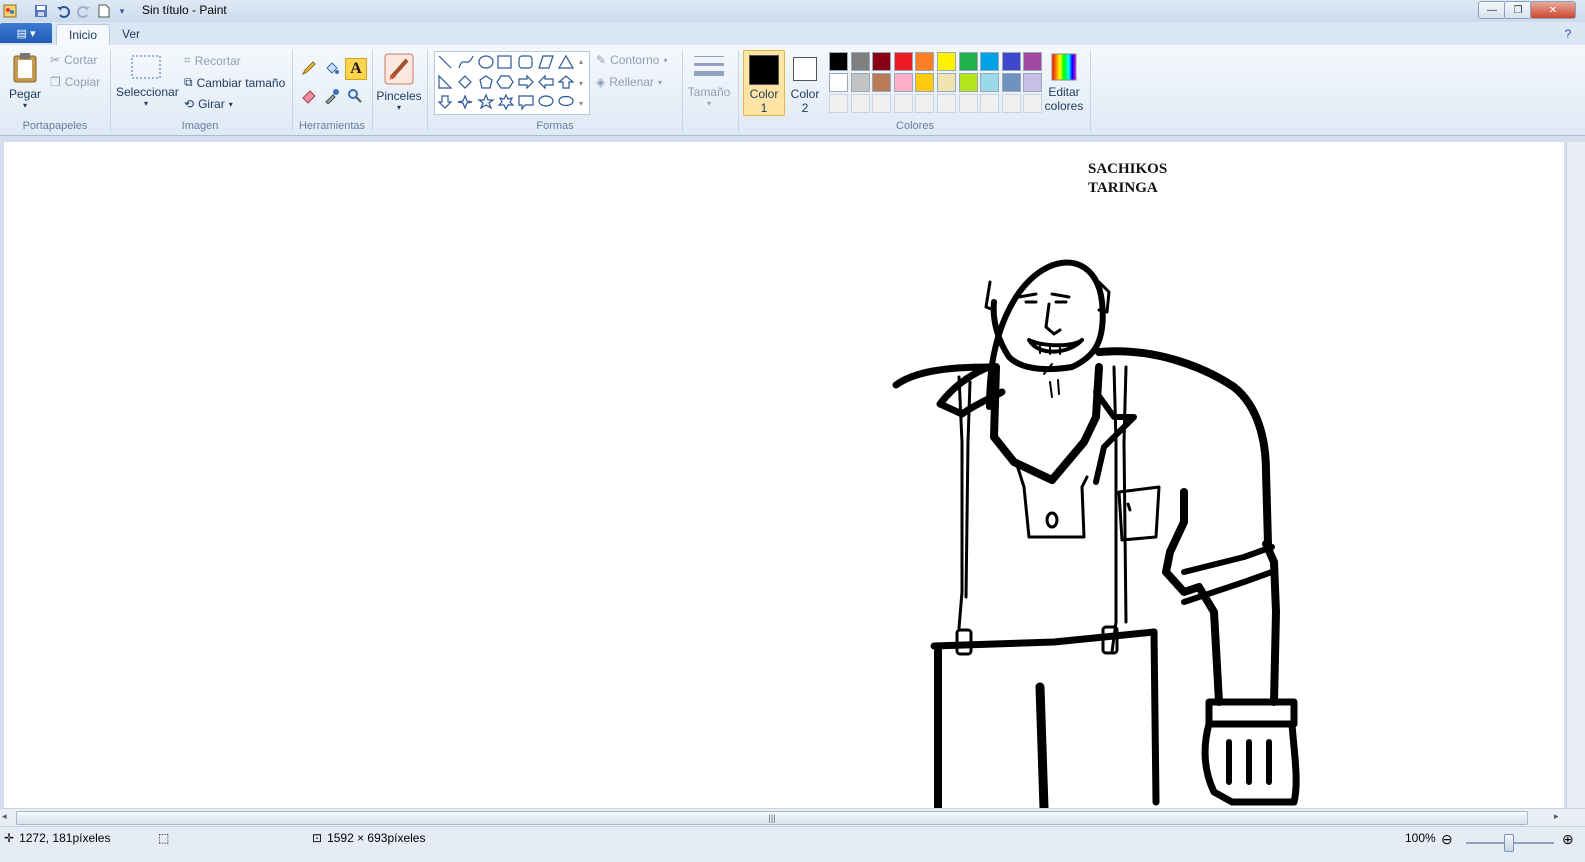 The height and width of the screenshot is (862, 1585). I want to click on restore-button: ❐, so click(1518, 10).